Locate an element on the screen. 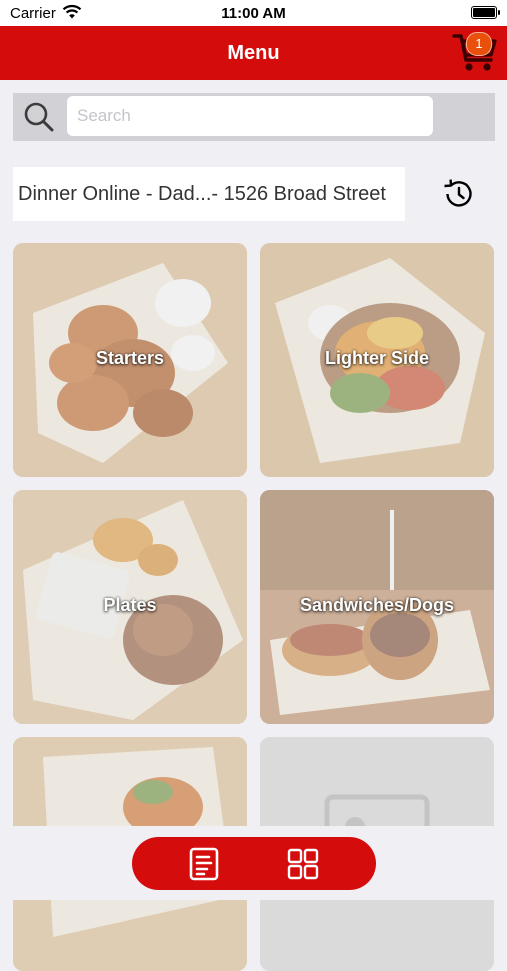  category-tile-sandwiches-dogs: Sandwiches/Dogs is located at coordinates (377, 607).